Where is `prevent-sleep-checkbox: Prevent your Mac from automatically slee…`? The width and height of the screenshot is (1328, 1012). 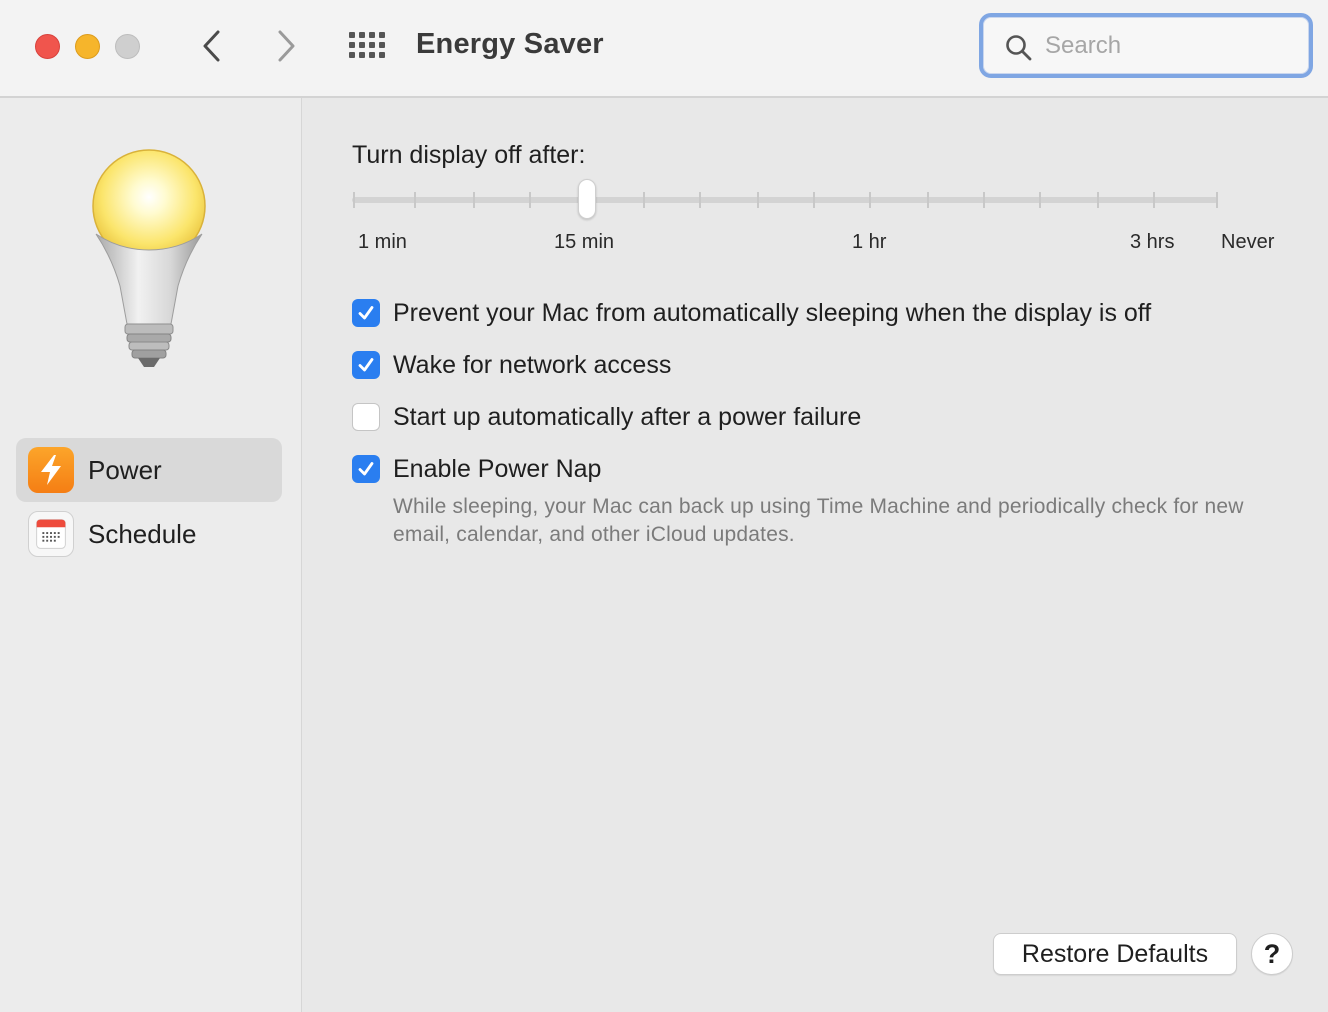
prevent-sleep-checkbox: Prevent your Mac from automatically slee… is located at coordinates (751, 313).